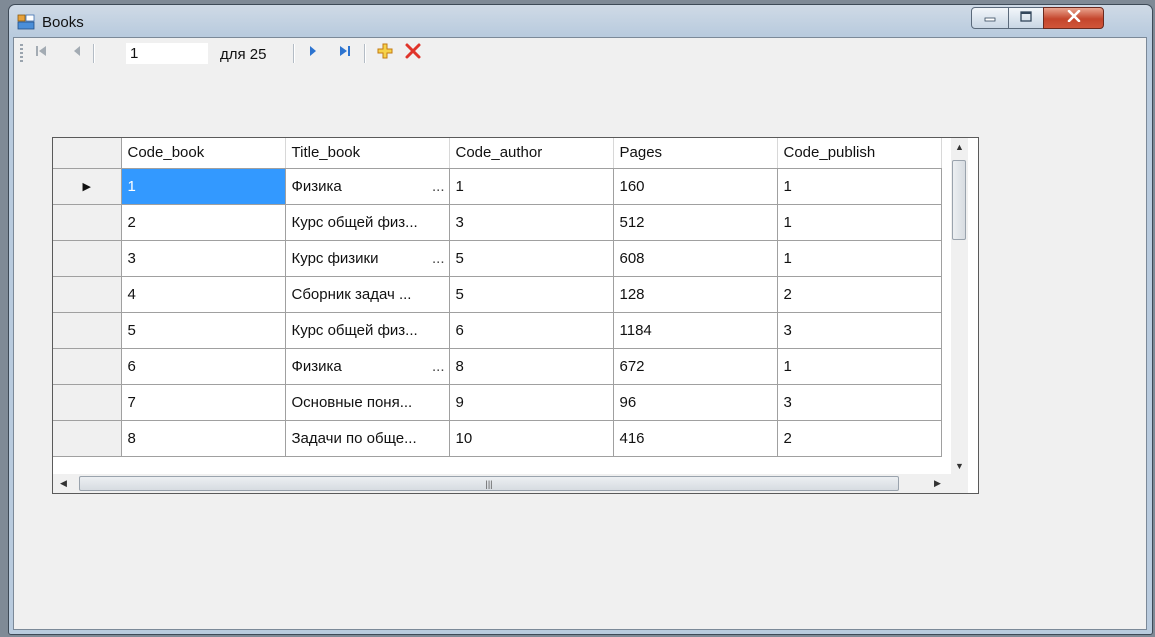 This screenshot has width=1155, height=637. Describe the element at coordinates (787, 222) in the screenshot. I see `cell-code-publish-text: 1` at that location.